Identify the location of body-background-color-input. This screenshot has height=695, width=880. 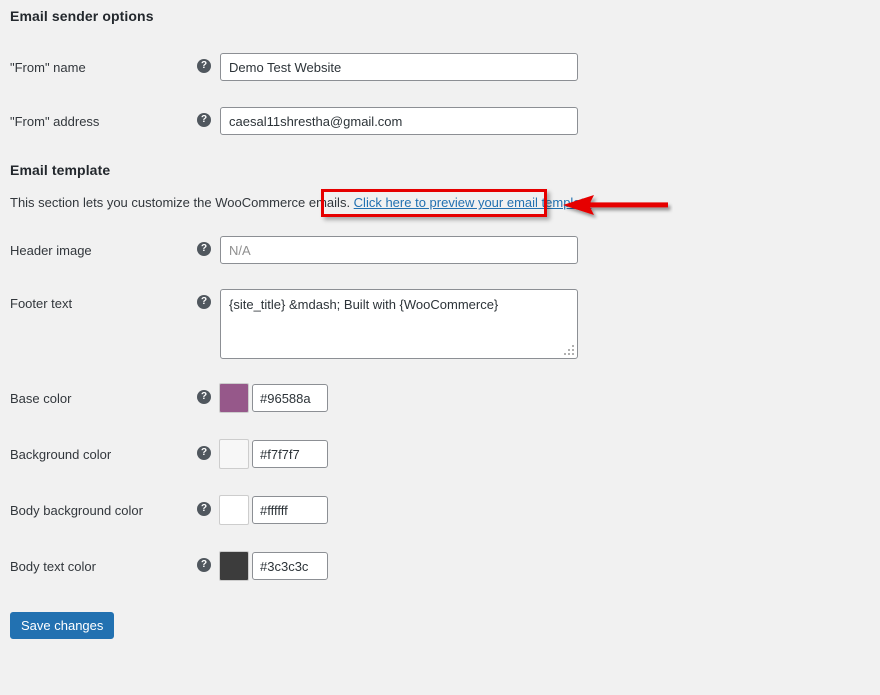
(290, 510).